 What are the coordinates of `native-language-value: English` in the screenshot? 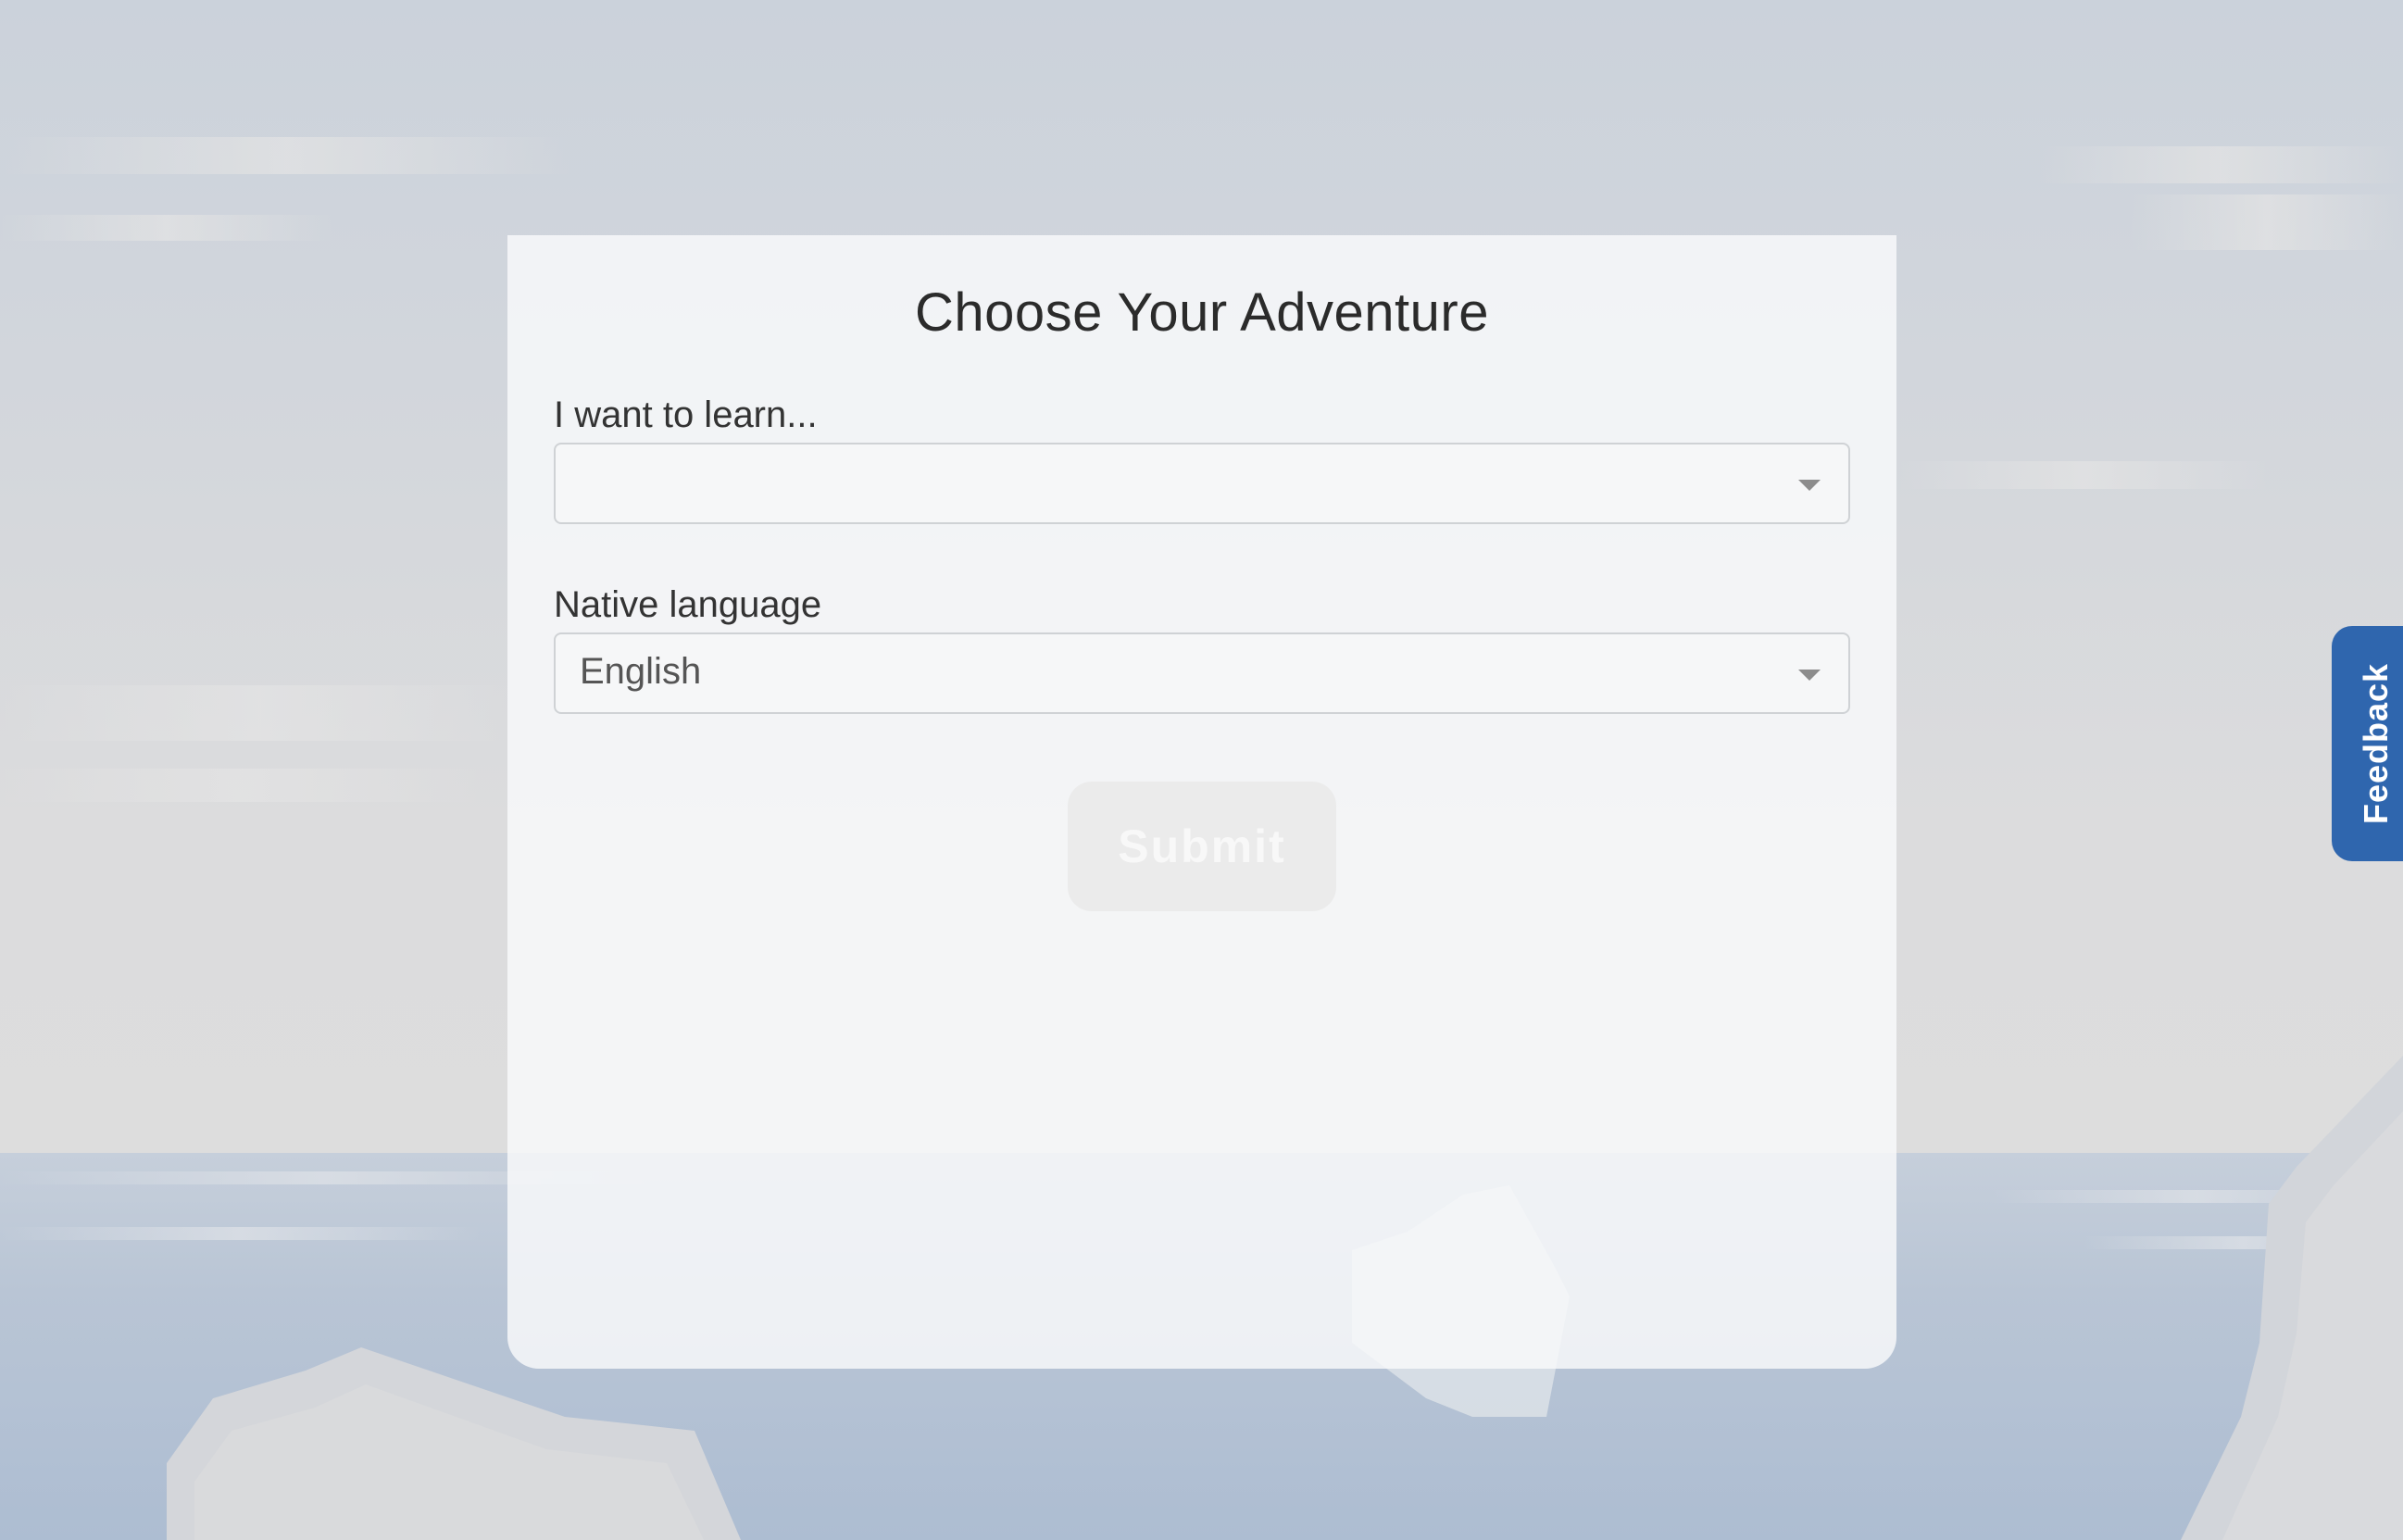 It's located at (641, 671).